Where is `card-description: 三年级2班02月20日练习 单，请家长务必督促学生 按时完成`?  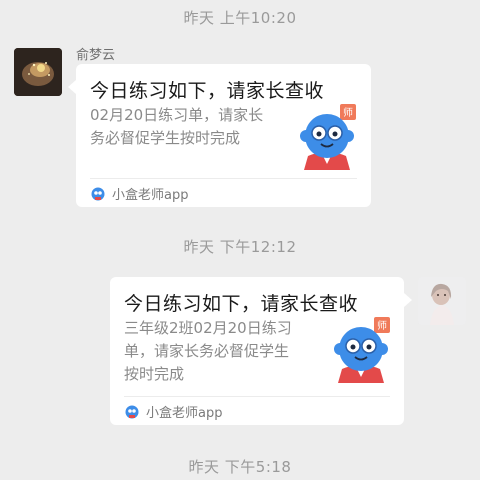 card-description: 三年级2班02月20日练习 单，请家长务必督促学生 按时完成 is located at coordinates (208, 351).